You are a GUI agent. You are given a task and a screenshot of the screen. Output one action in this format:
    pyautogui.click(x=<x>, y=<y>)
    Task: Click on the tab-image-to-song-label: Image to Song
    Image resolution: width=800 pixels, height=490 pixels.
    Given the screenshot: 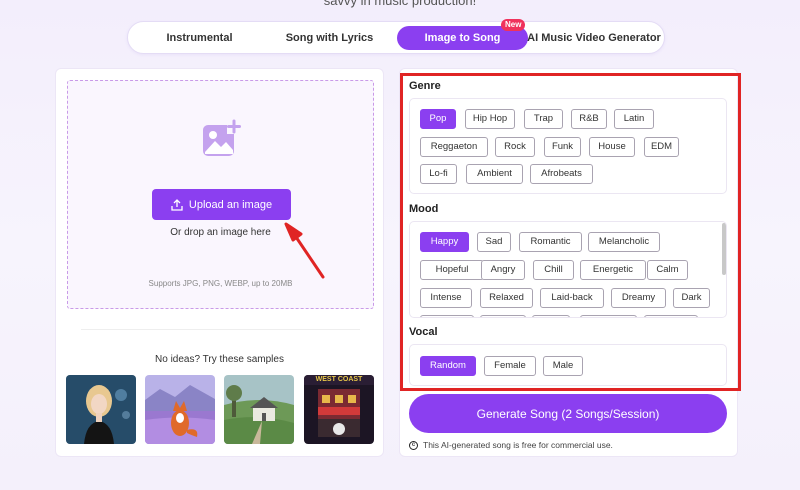 What is the action you would take?
    pyautogui.click(x=462, y=38)
    